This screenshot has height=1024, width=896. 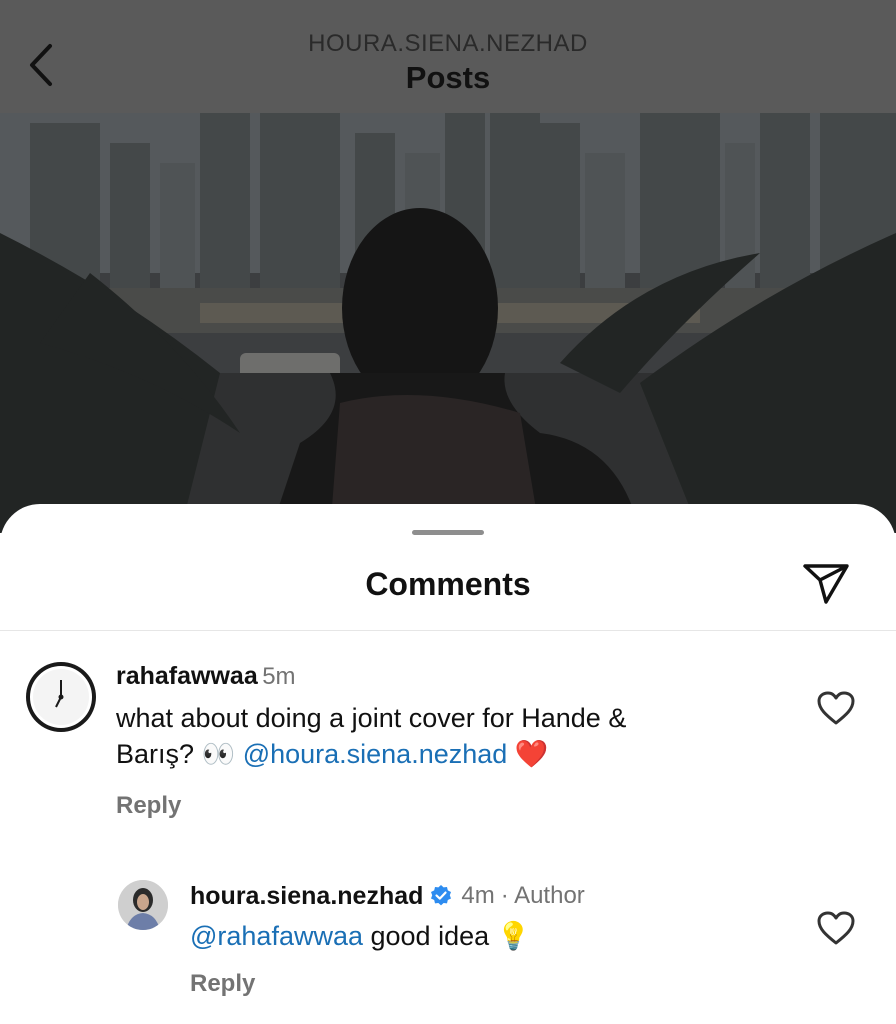 What do you see at coordinates (218, 754) in the screenshot?
I see `eyes-emoji: 👀` at bounding box center [218, 754].